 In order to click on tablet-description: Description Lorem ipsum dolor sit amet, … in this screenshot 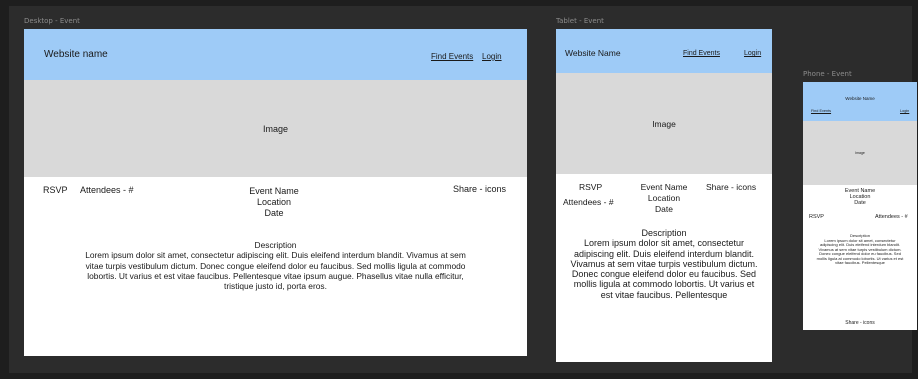, I will do `click(664, 264)`.